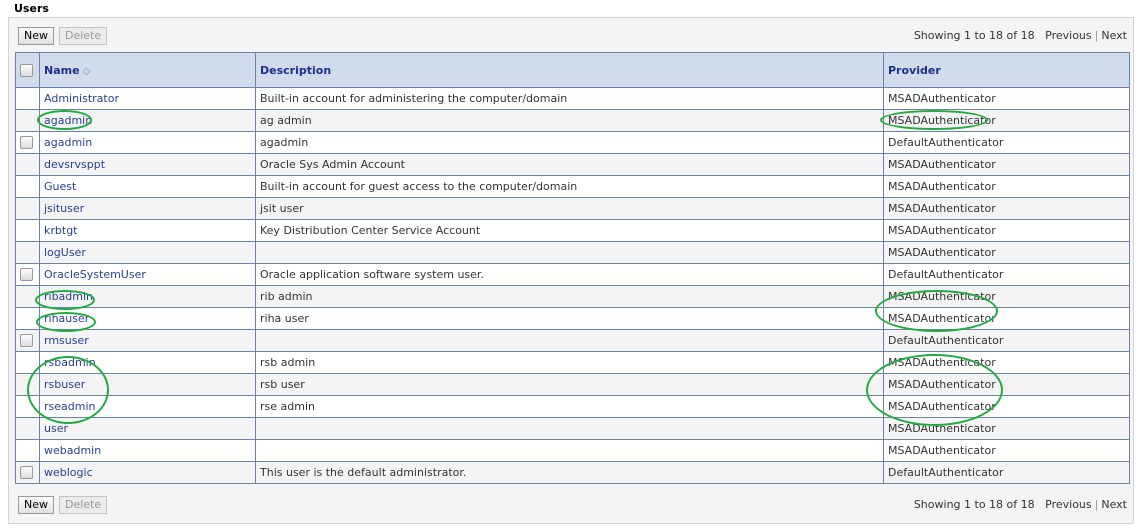 The image size is (1142, 528). I want to click on user-name-link: devsrvsppt, so click(147, 164).